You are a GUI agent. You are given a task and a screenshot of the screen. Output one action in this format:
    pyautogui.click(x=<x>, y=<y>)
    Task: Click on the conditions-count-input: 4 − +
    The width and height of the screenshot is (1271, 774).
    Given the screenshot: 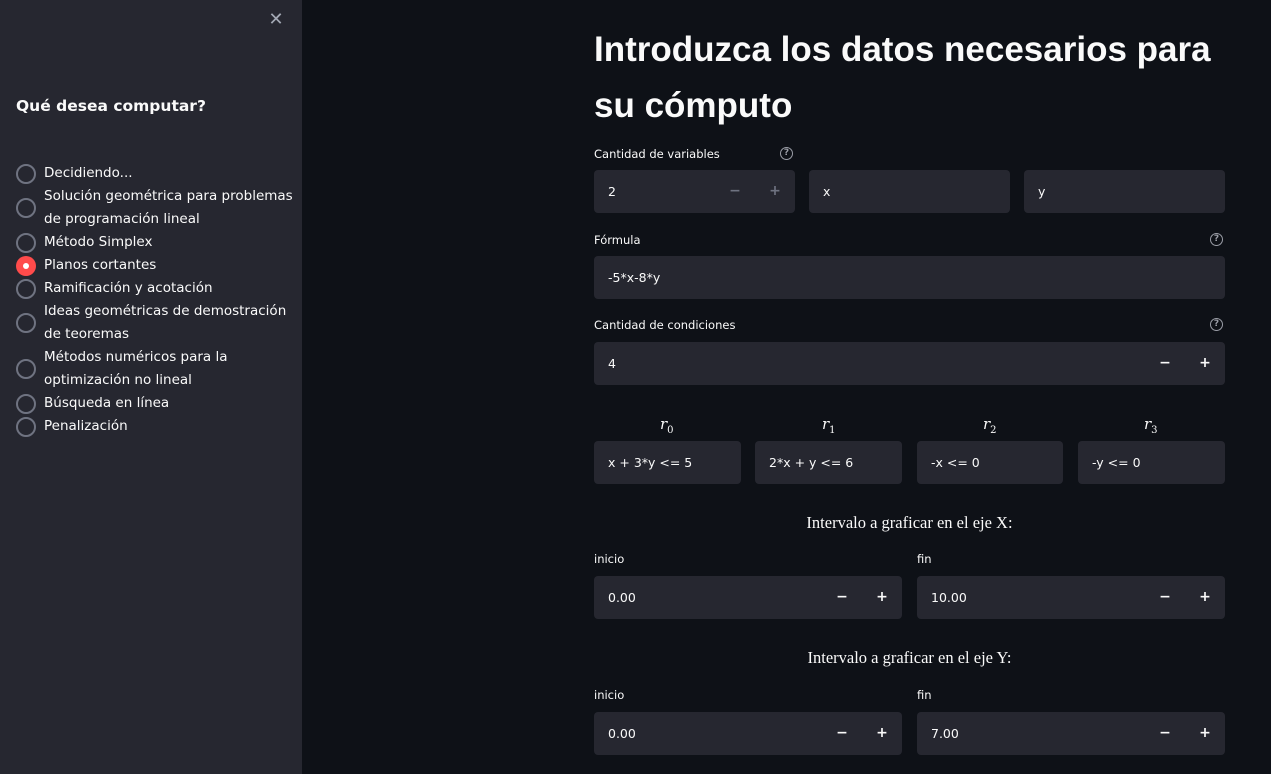 What is the action you would take?
    pyautogui.click(x=909, y=363)
    